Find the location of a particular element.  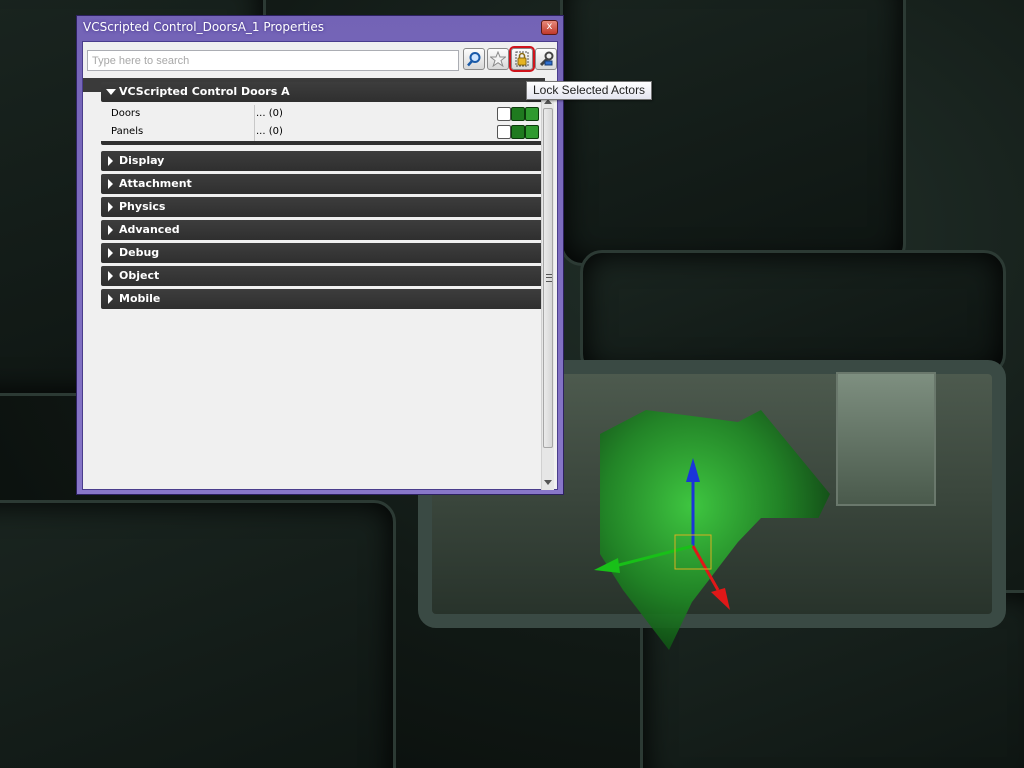

y-axis-arrow is located at coordinates (607, 565).